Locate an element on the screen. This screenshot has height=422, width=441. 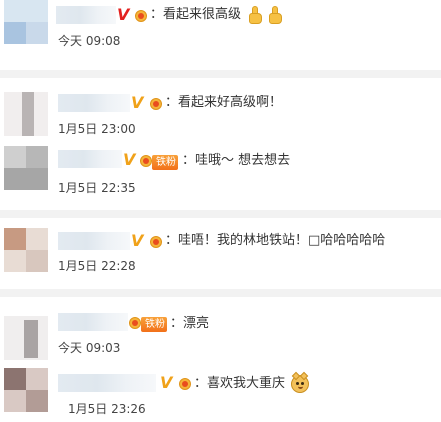
comment-text: ：看起来很高级 is located at coordinates (196, 14).